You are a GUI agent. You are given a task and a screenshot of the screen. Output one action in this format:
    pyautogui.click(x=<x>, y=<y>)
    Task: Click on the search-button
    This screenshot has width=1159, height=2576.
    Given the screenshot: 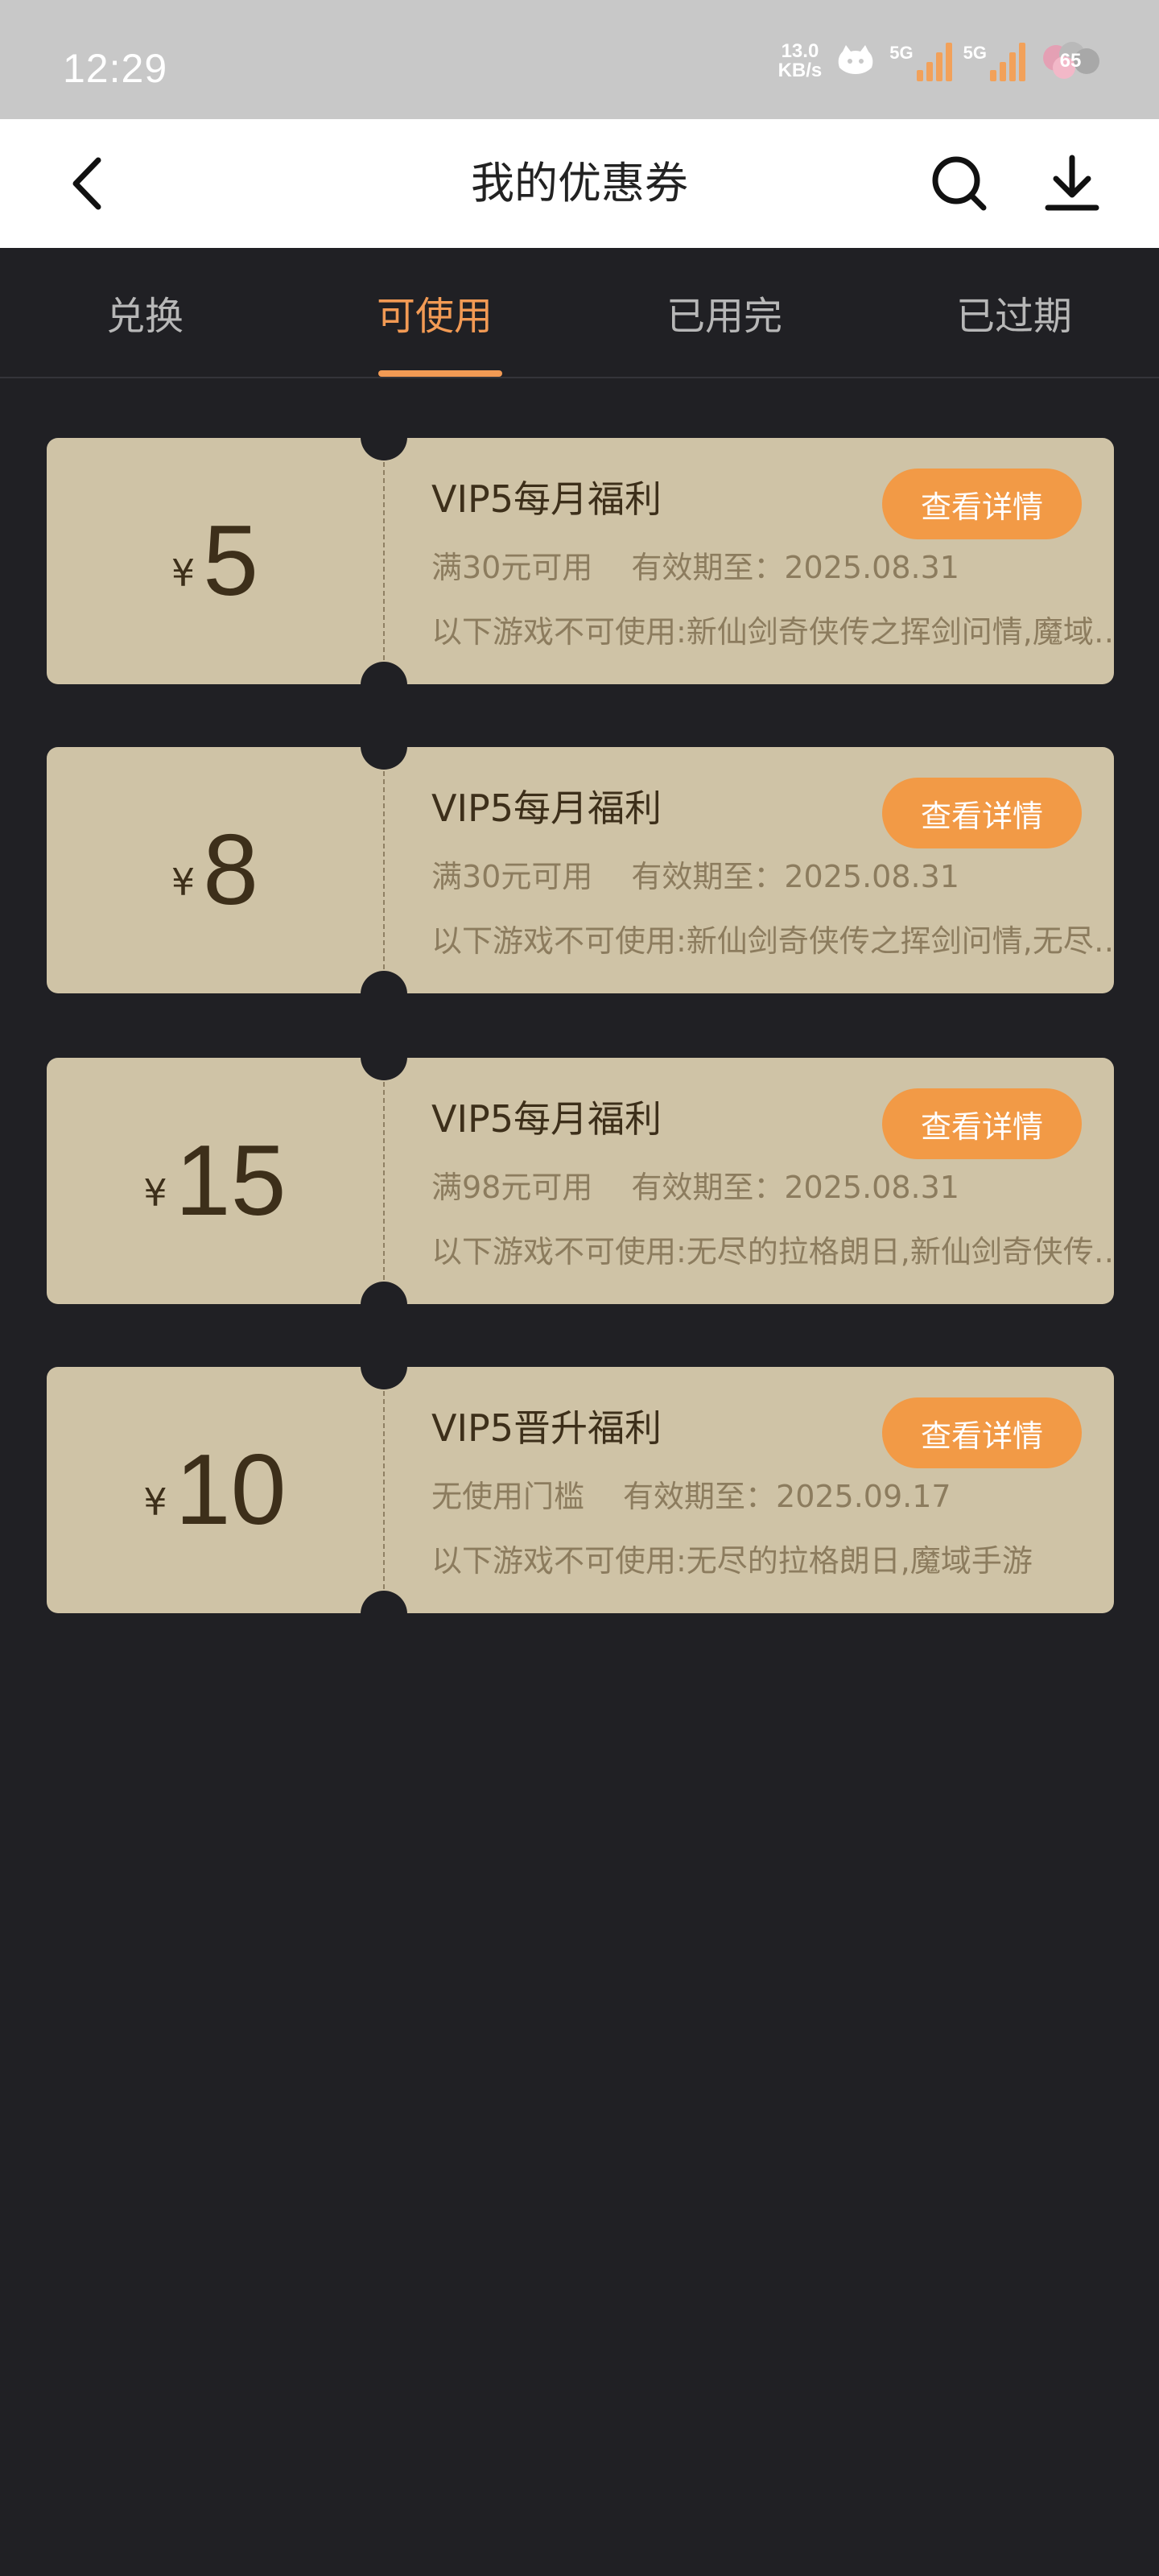 What is the action you would take?
    pyautogui.click(x=960, y=183)
    